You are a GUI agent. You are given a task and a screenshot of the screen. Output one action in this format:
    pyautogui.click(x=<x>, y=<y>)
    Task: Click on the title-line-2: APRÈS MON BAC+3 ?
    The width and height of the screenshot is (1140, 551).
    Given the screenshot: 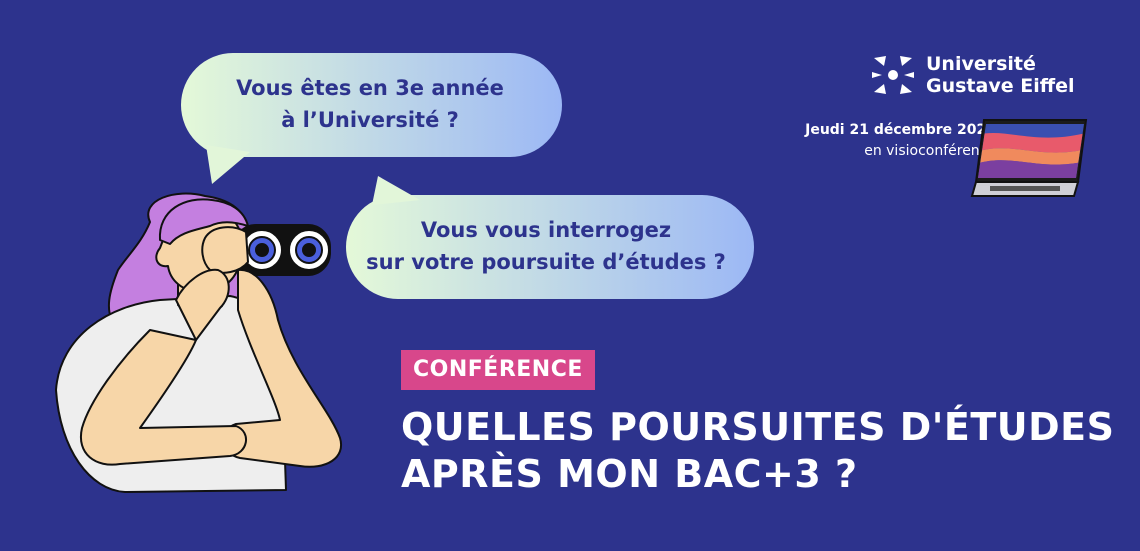 What is the action you would take?
    pyautogui.click(x=629, y=474)
    